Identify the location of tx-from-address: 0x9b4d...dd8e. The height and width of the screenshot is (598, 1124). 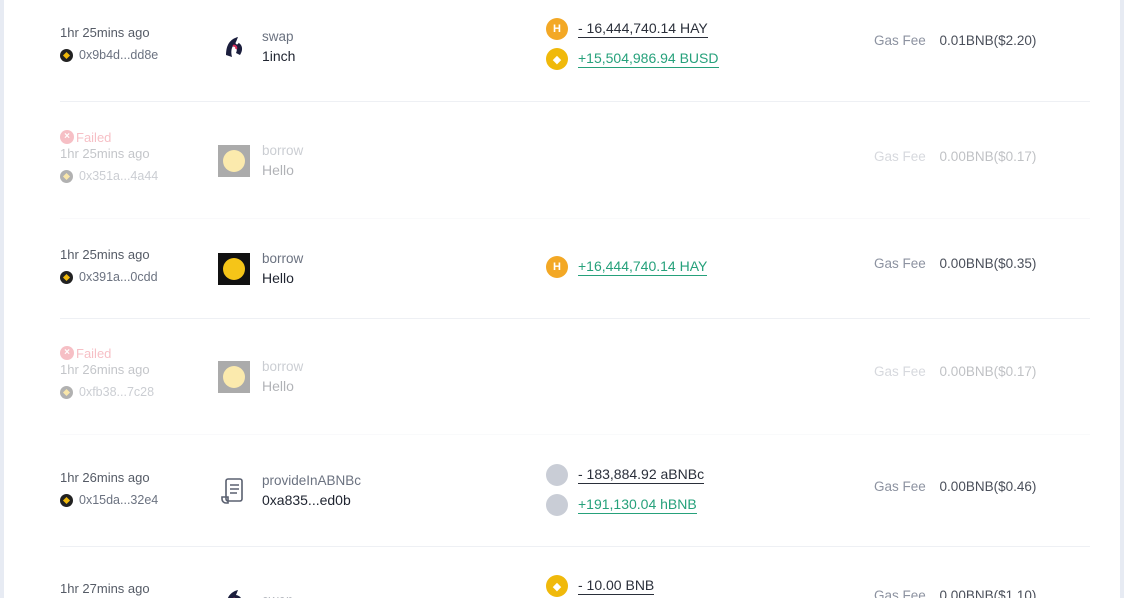
(109, 55).